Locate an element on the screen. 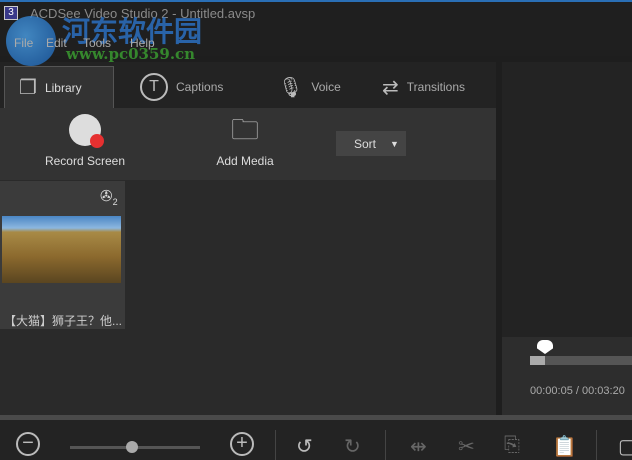 The height and width of the screenshot is (460, 632). tab-captions: T Captions is located at coordinates (181, 87).